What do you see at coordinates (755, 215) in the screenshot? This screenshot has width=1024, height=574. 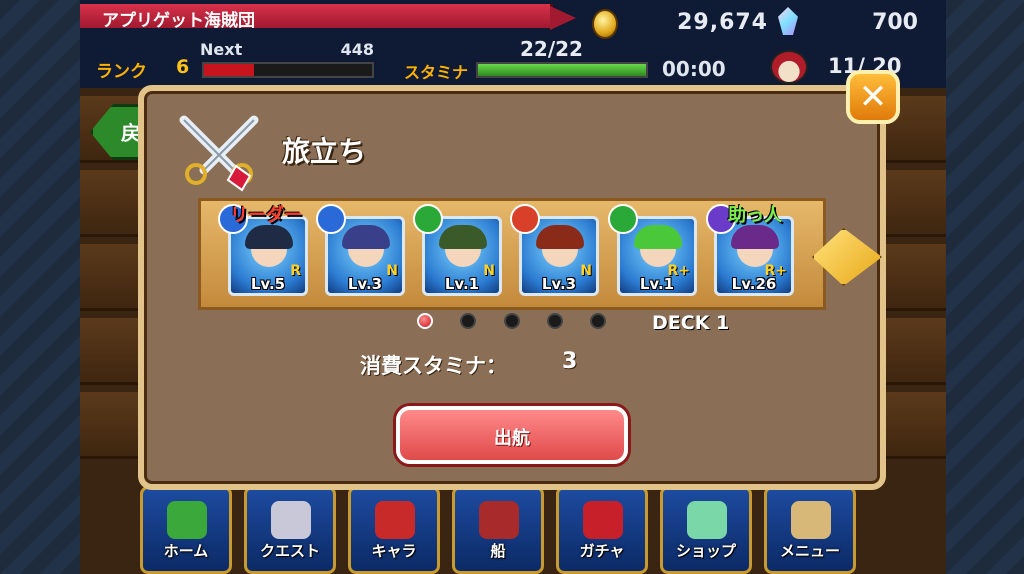 I see `helper-tag: 助っ人` at bounding box center [755, 215].